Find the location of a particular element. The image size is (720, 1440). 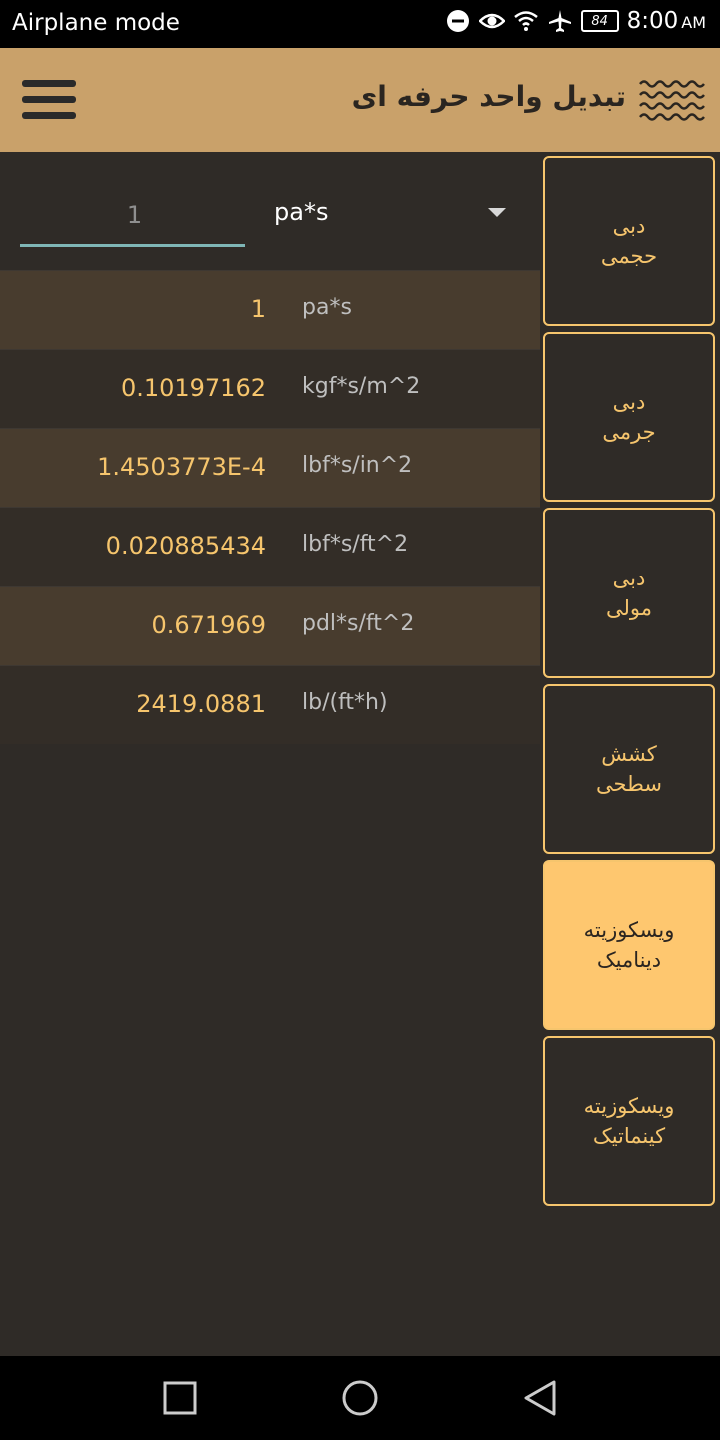

result-row: 0.020885434 lbf*s/ft^2 is located at coordinates (270, 546).